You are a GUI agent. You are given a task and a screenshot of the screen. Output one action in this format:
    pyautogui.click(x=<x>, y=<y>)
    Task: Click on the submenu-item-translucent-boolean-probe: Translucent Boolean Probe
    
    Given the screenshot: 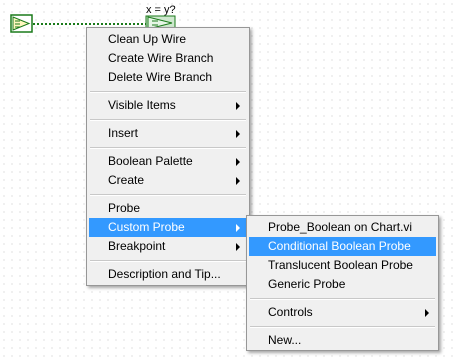 What is the action you would take?
    pyautogui.click(x=342, y=265)
    